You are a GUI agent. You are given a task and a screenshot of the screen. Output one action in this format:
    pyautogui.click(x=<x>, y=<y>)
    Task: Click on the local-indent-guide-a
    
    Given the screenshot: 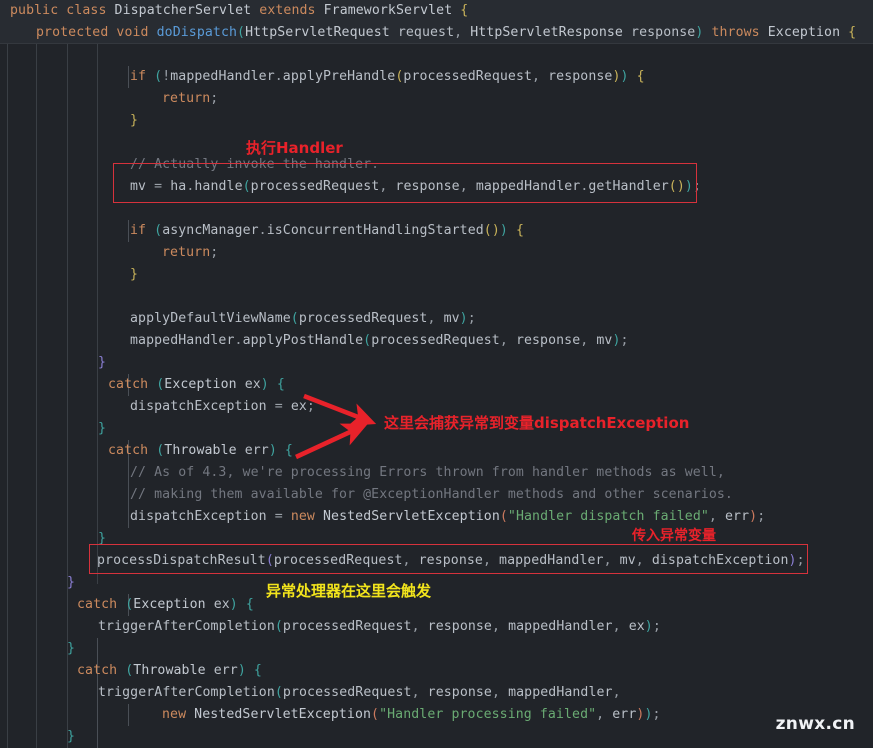 What is the action you would take?
    pyautogui.click(x=128, y=77)
    